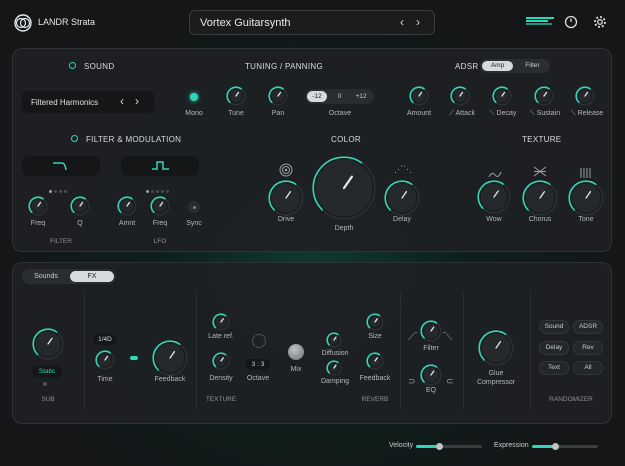 The height and width of the screenshot is (466, 625). What do you see at coordinates (45, 384) in the screenshot?
I see `sub-indicator-dot` at bounding box center [45, 384].